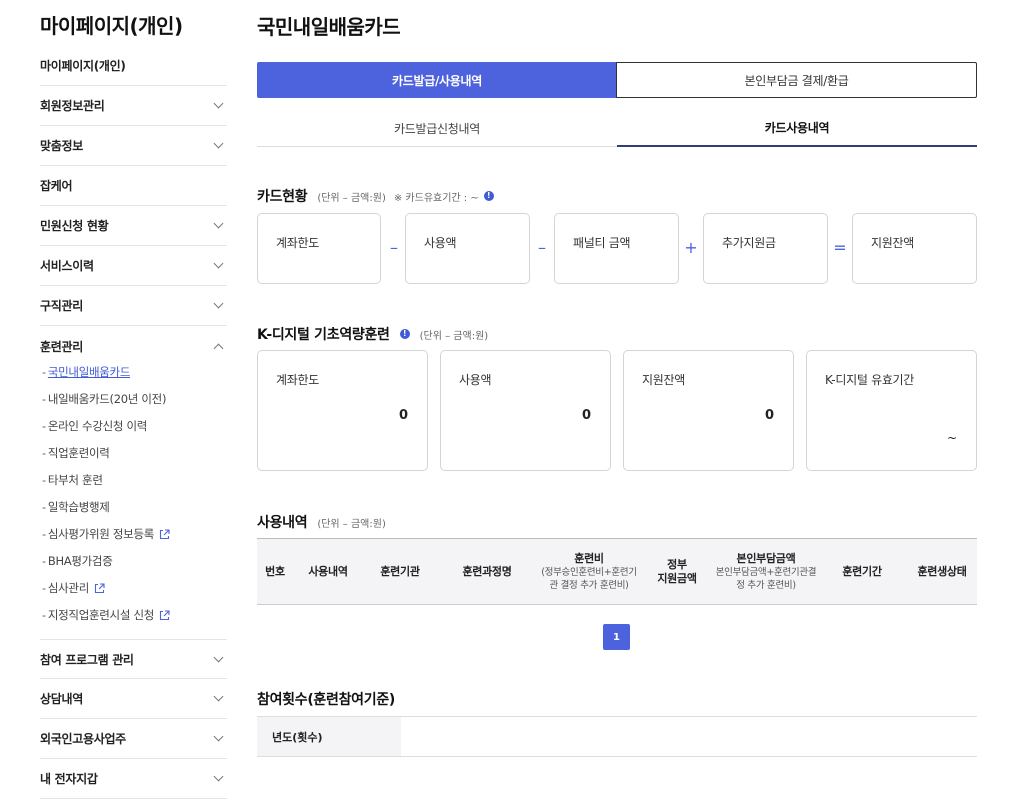 This screenshot has height=802, width=1029. I want to click on validity-note: ※ 카드유효기간 : ~, so click(436, 198).